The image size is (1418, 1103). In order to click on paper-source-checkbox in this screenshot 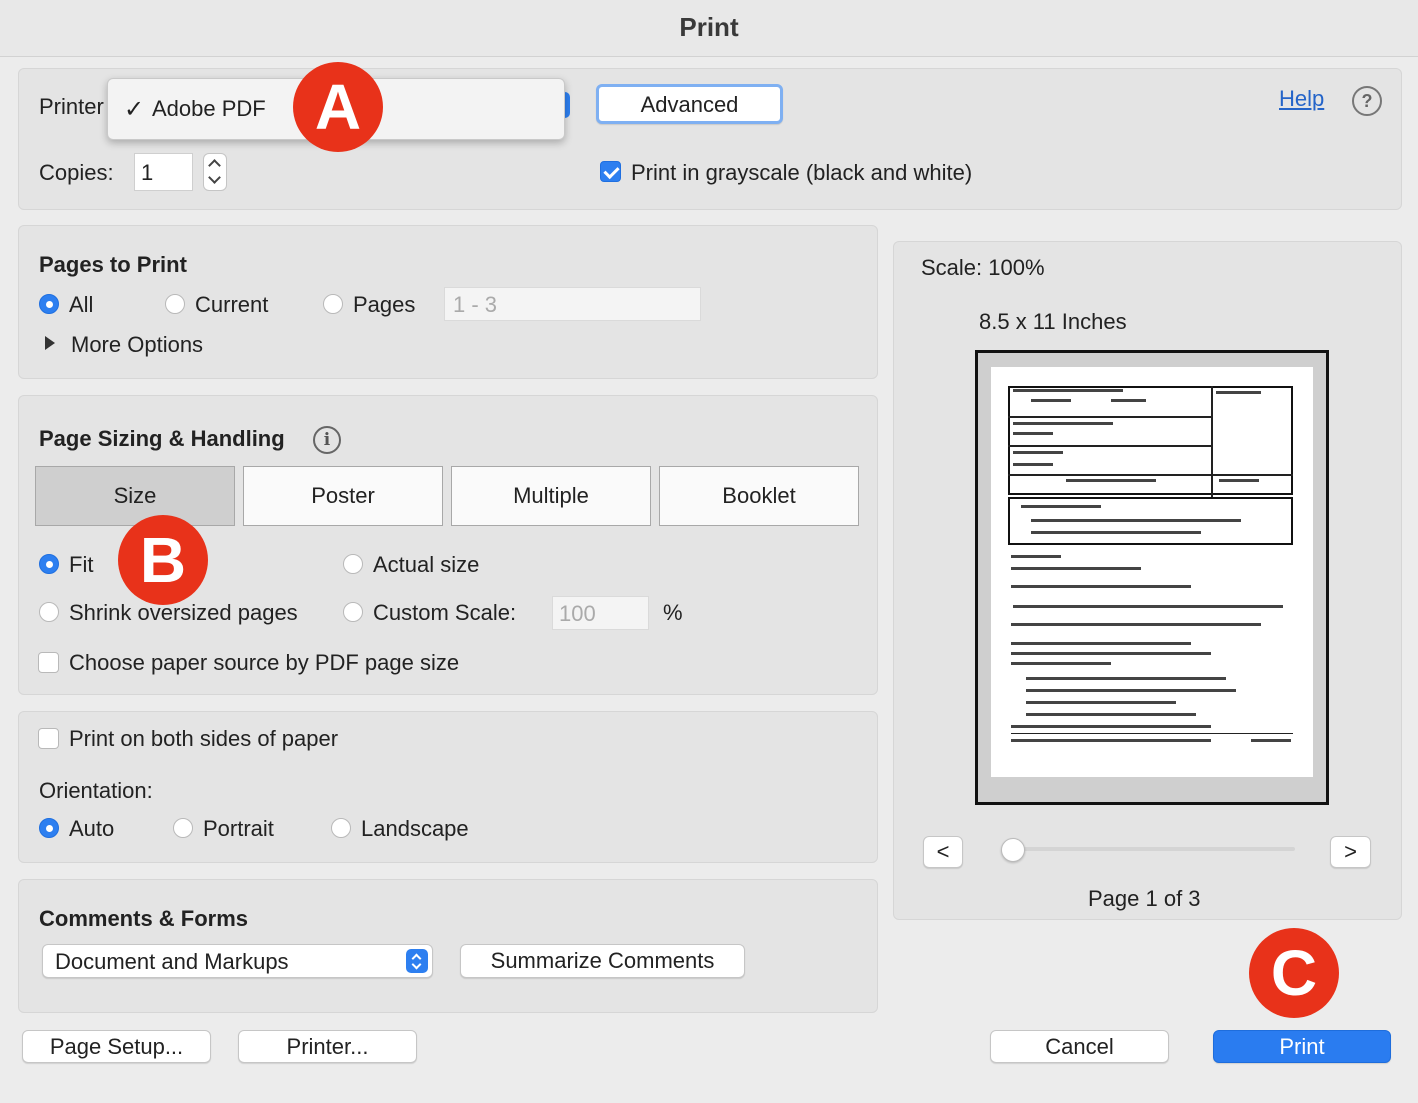, I will do `click(48, 662)`.